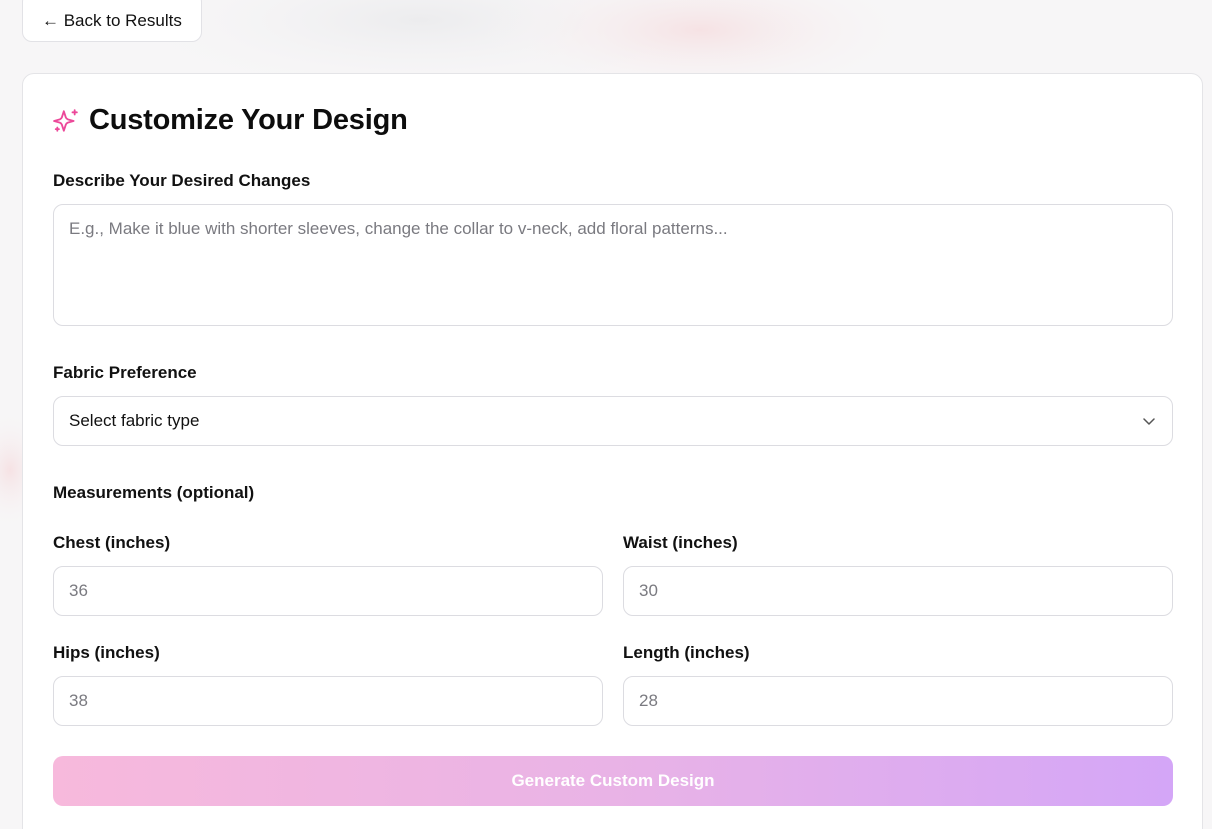  What do you see at coordinates (134, 420) in the screenshot?
I see `fabric-select-value: Select fabric type` at bounding box center [134, 420].